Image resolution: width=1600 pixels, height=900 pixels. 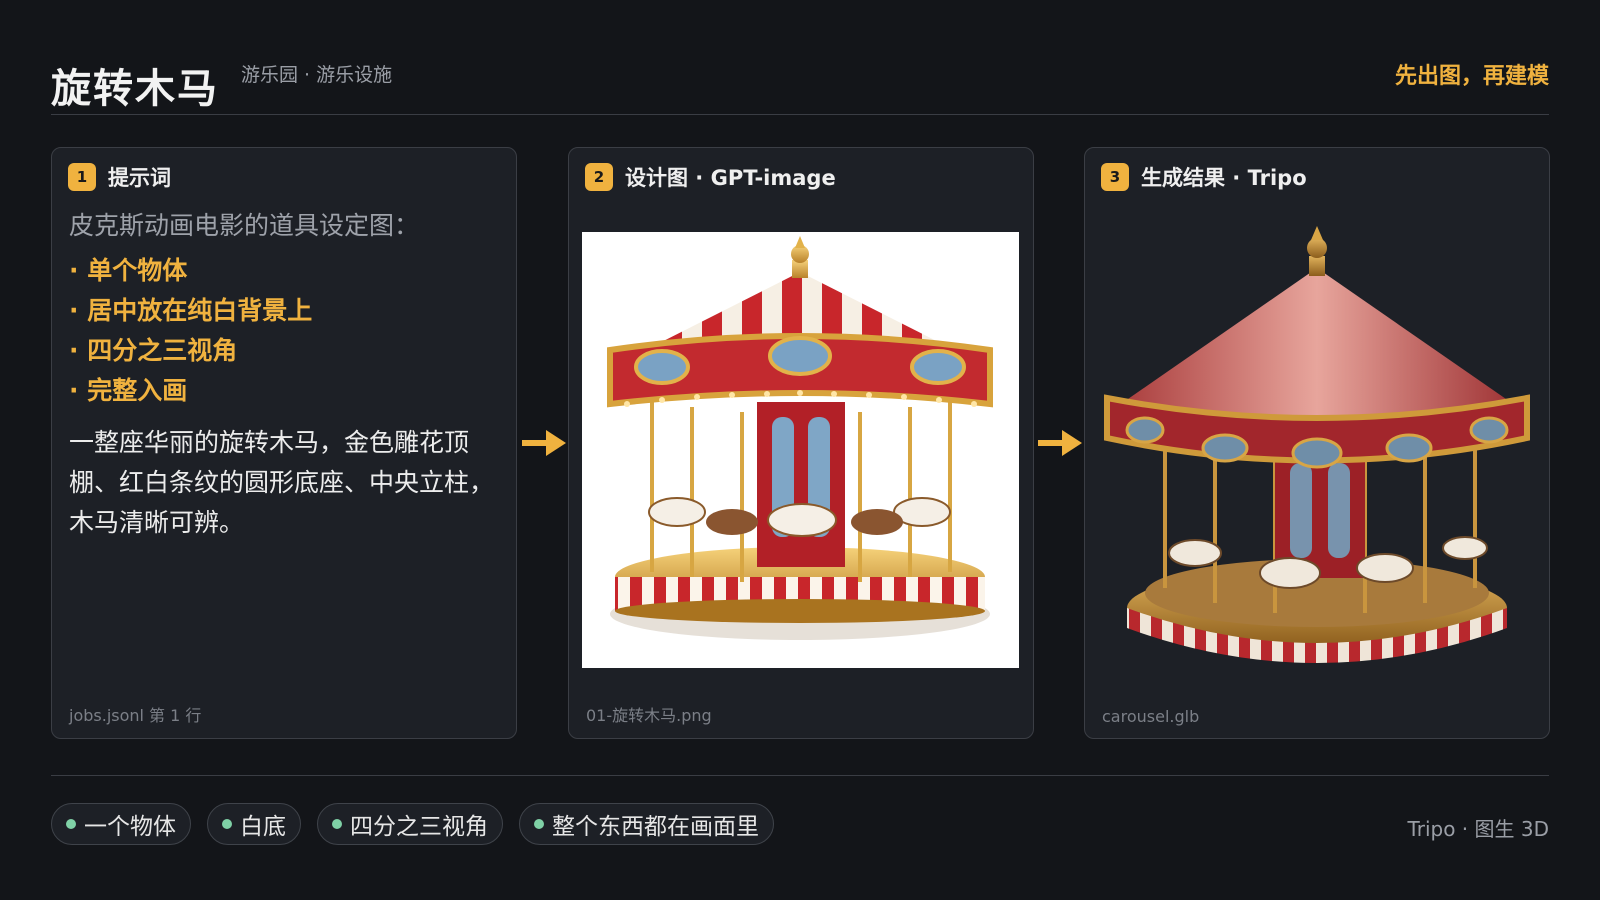 What do you see at coordinates (649, 715) in the screenshot?
I see `card-file-caption: 01-旋转木马.png` at bounding box center [649, 715].